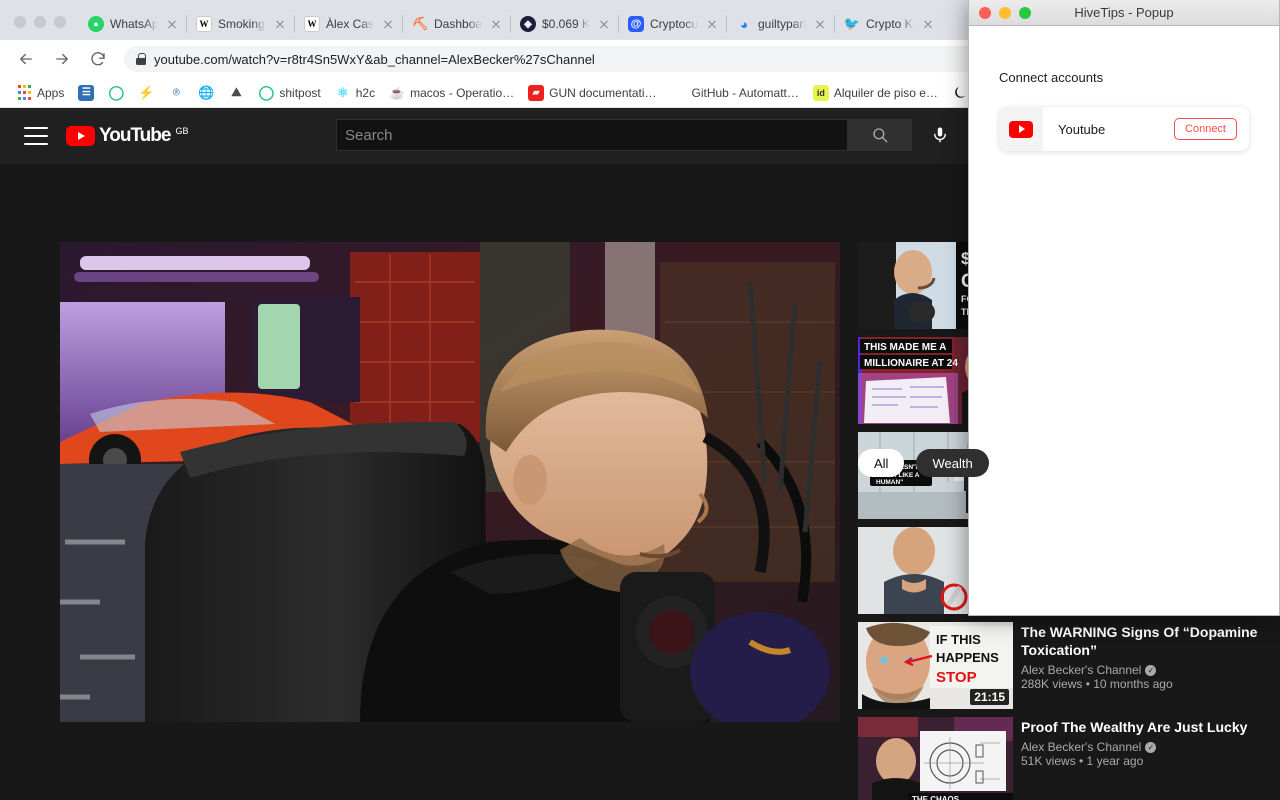 This screenshot has height=800, width=1280. I want to click on browser-tab: 🐦 Crypto King, so click(888, 24).